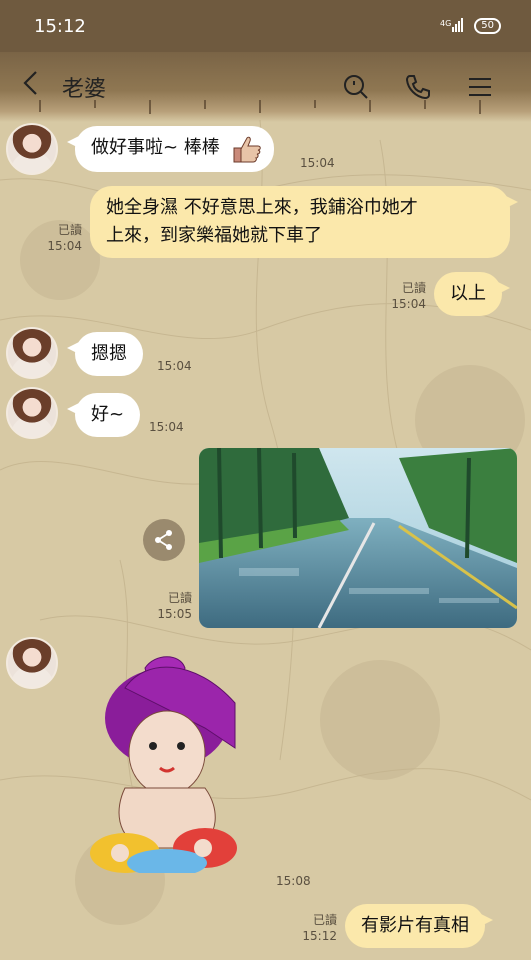 This screenshot has width=531, height=960. Describe the element at coordinates (319, 936) in the screenshot. I see `message-time: 15:12` at that location.